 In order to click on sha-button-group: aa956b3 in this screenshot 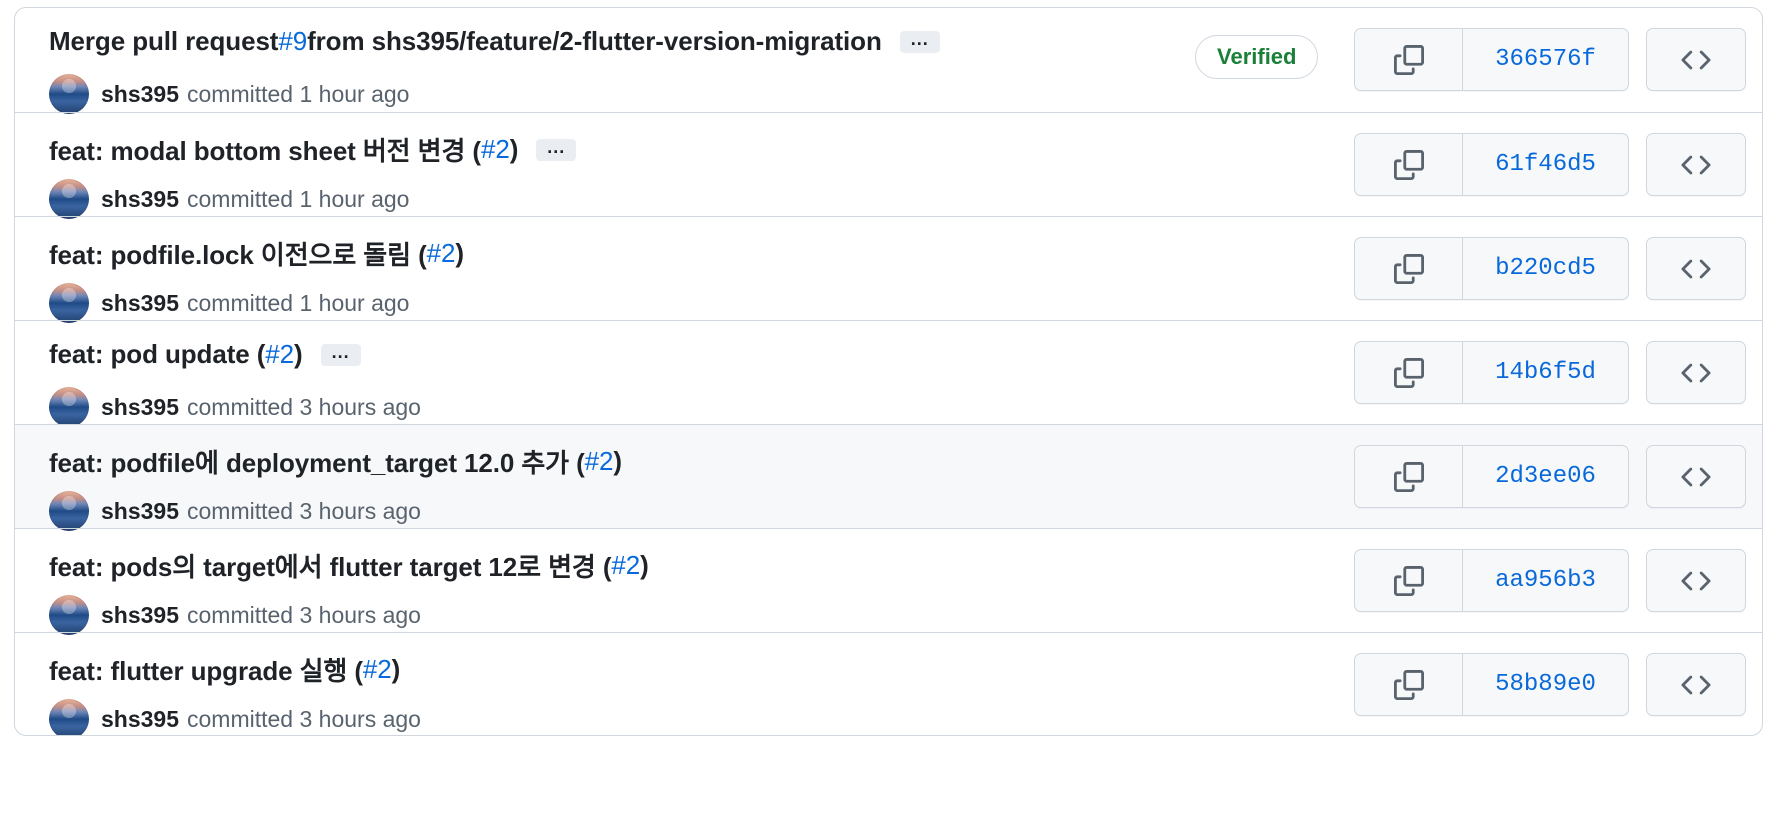, I will do `click(1491, 580)`.